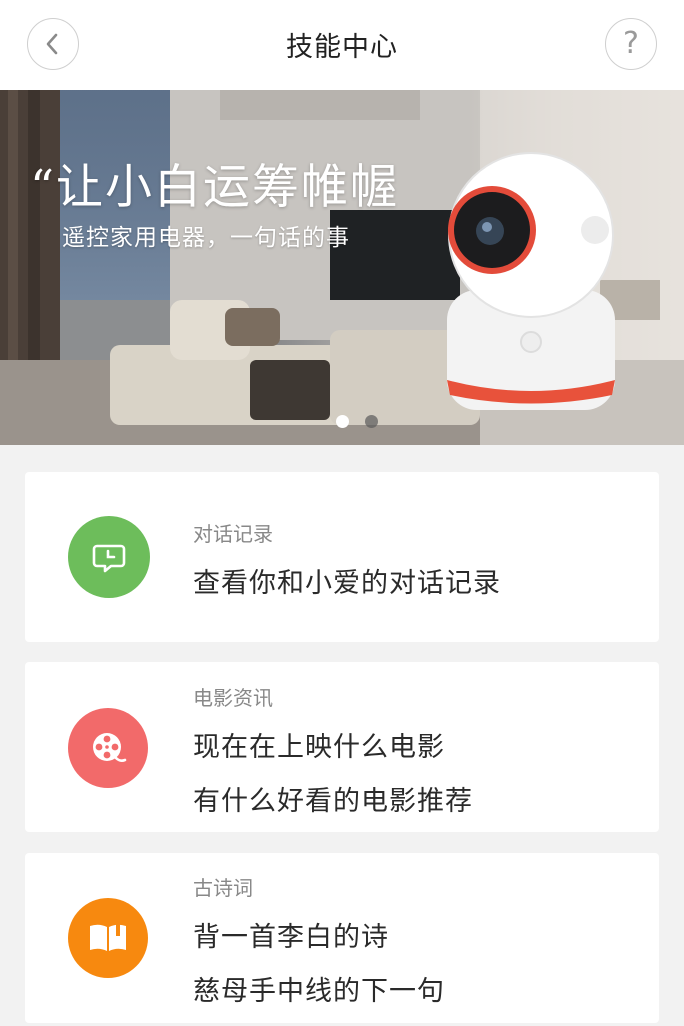 The height and width of the screenshot is (1026, 684). I want to click on banner-subline: 遥控家用电器，一句话的事, so click(206, 238).